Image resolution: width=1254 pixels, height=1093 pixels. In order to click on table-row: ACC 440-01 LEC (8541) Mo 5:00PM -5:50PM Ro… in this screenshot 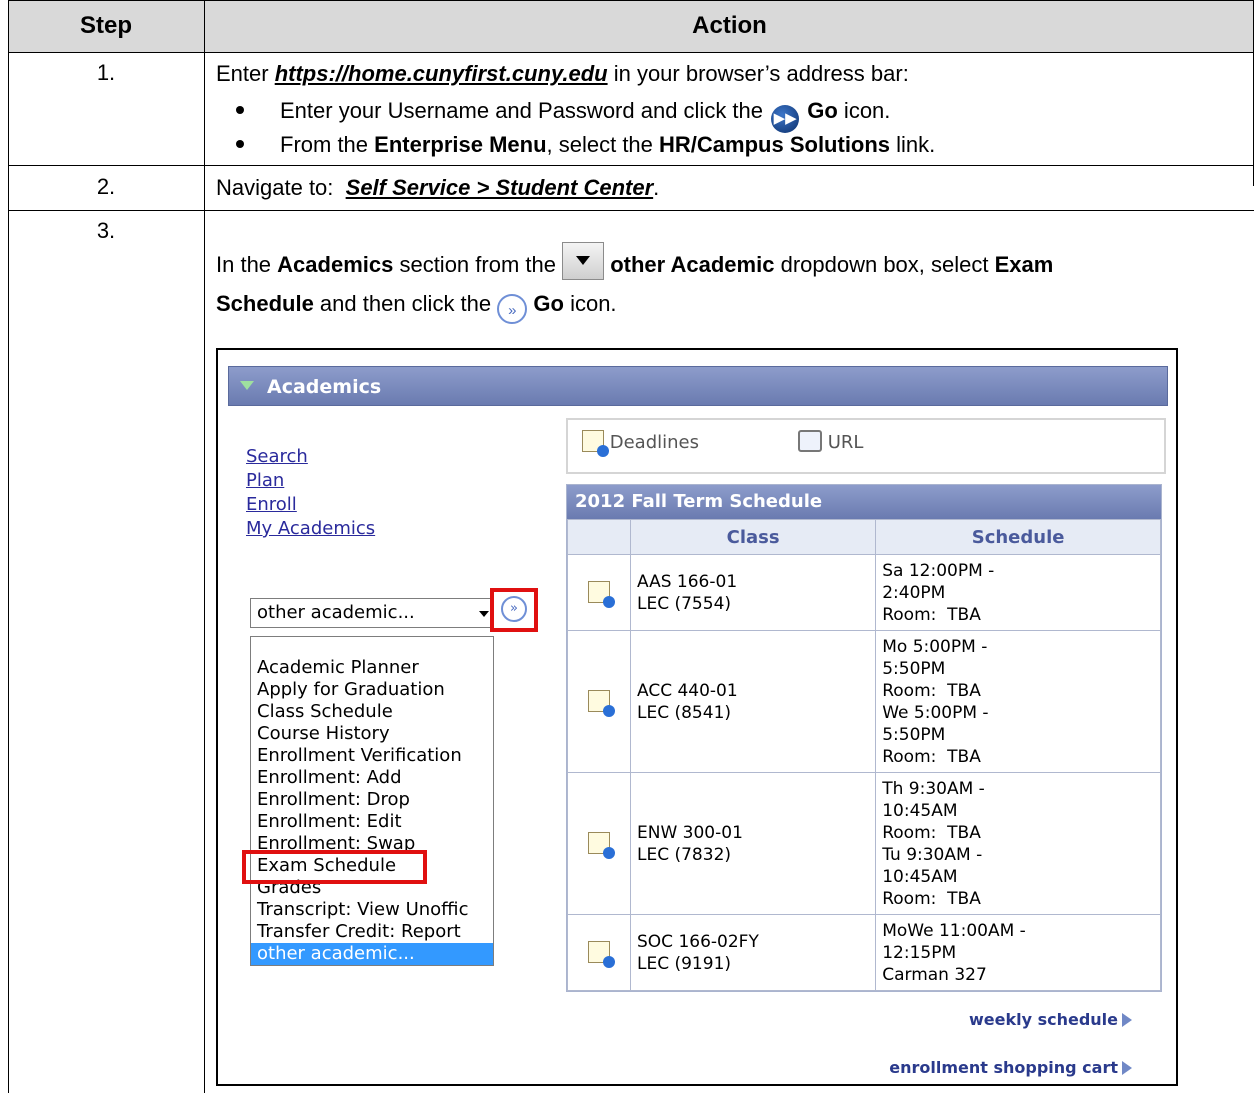, I will do `click(864, 701)`.